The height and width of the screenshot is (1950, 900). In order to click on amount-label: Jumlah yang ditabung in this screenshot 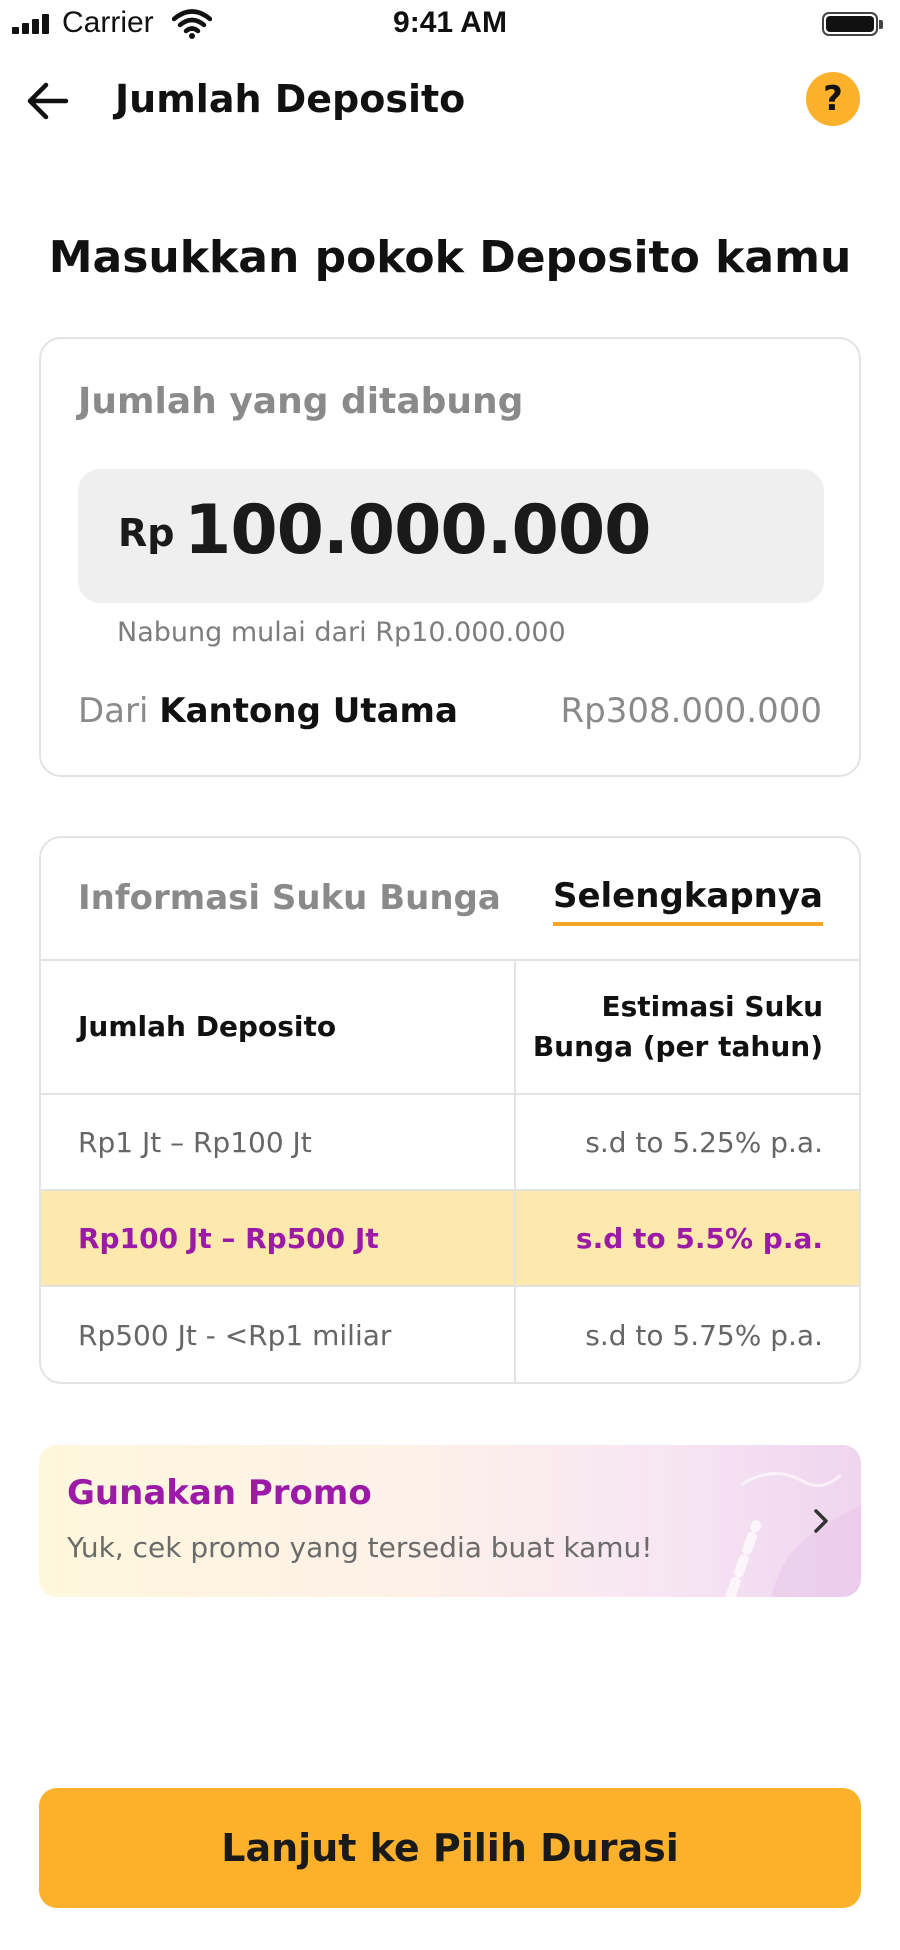, I will do `click(301, 401)`.